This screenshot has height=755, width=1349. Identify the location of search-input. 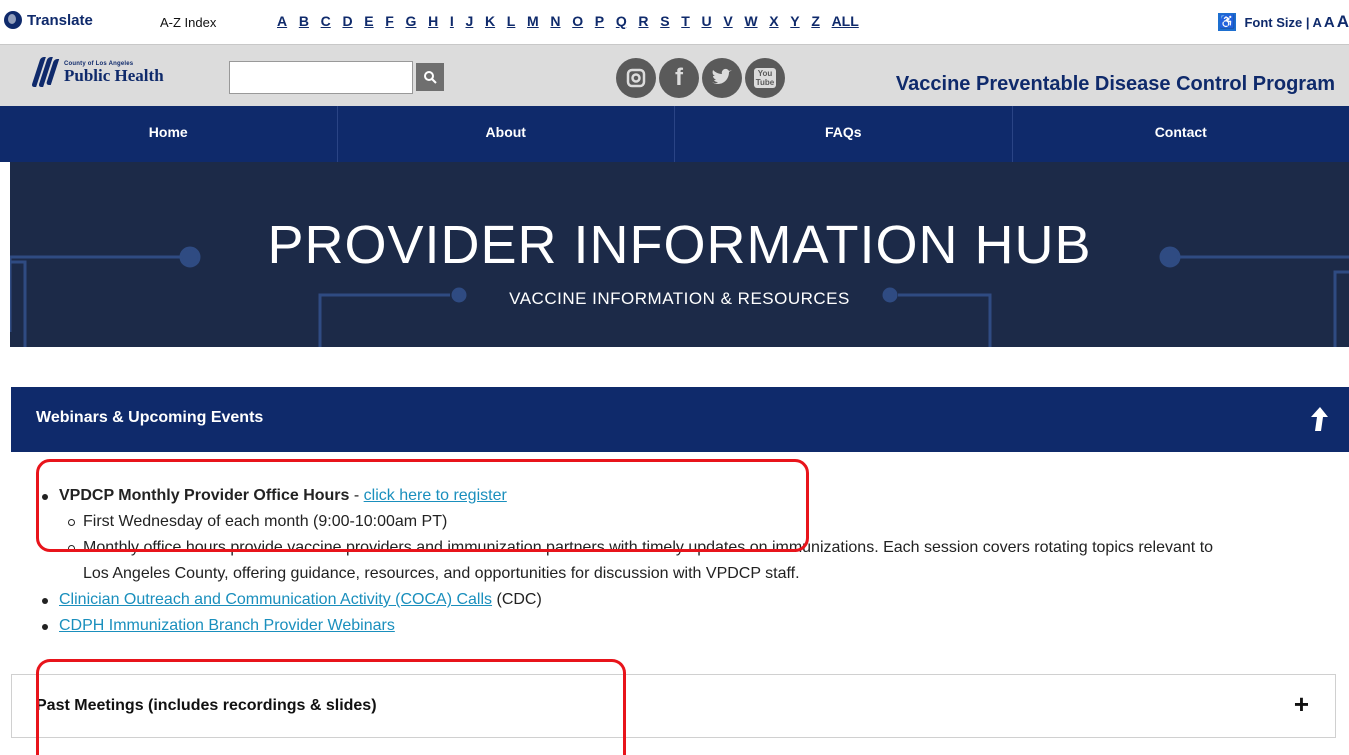
(321, 77).